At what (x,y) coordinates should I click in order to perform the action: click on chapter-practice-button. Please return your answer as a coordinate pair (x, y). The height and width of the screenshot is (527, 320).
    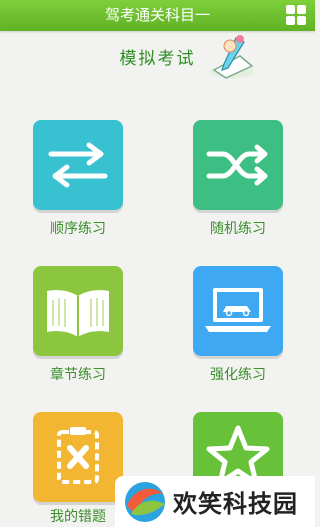
    Looking at the image, I should click on (78, 311).